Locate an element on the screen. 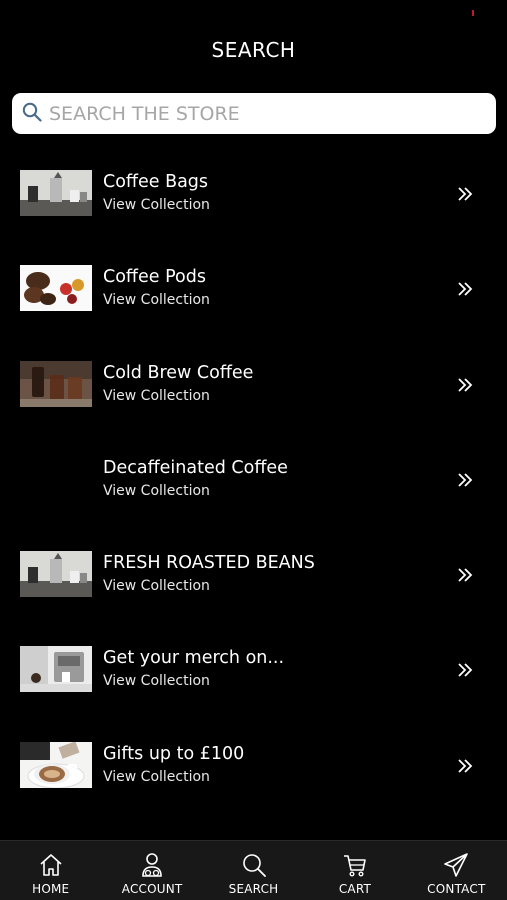 This screenshot has width=507, height=900. tab-account: ACCOUNT is located at coordinates (151, 870).